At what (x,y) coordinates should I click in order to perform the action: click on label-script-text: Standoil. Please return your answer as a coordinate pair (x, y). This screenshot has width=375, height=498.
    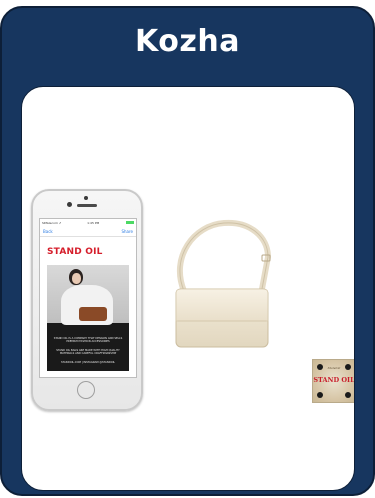
    Looking at the image, I should click on (334, 368).